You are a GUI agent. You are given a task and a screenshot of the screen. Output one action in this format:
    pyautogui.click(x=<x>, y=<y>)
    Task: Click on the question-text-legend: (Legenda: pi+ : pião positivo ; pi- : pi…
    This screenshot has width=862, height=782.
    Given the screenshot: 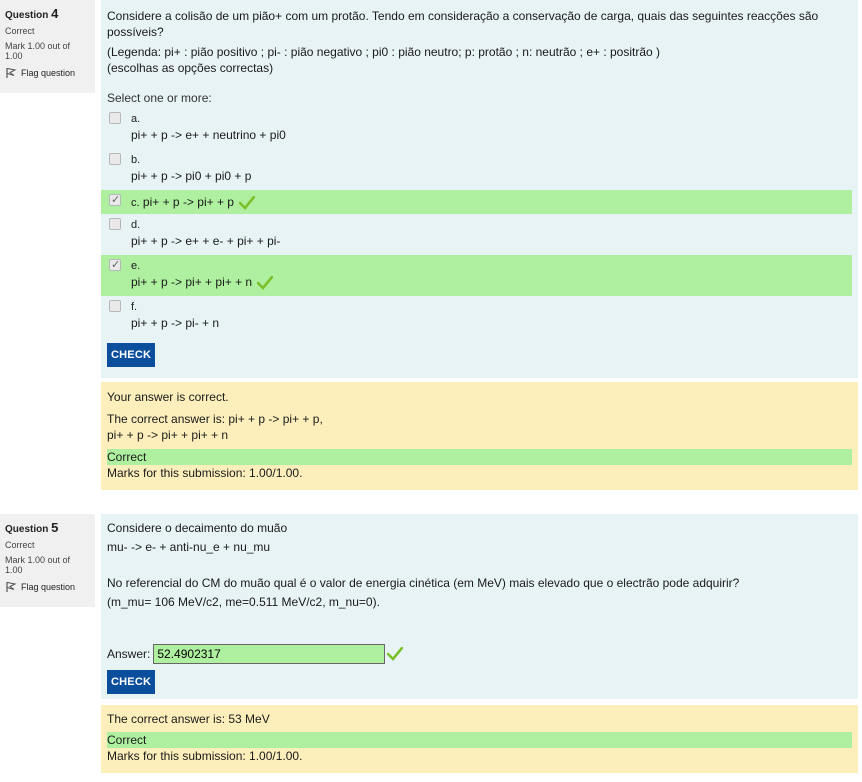 What is the action you would take?
    pyautogui.click(x=384, y=52)
    